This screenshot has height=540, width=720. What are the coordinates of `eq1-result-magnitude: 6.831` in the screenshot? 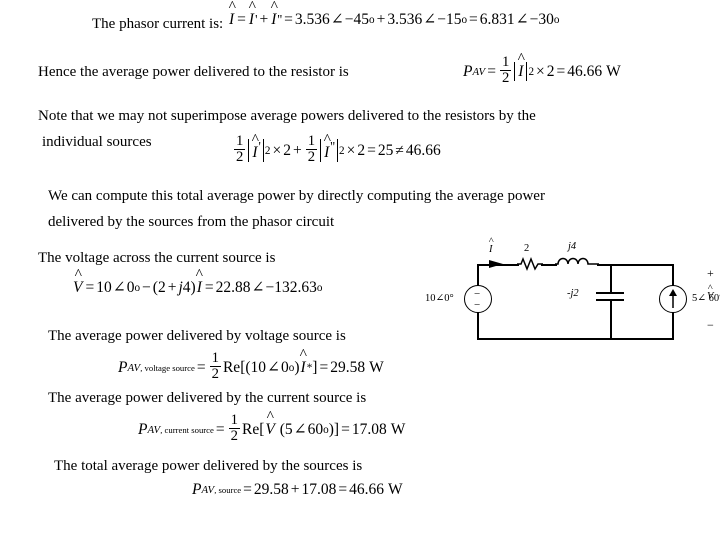 It's located at (497, 19).